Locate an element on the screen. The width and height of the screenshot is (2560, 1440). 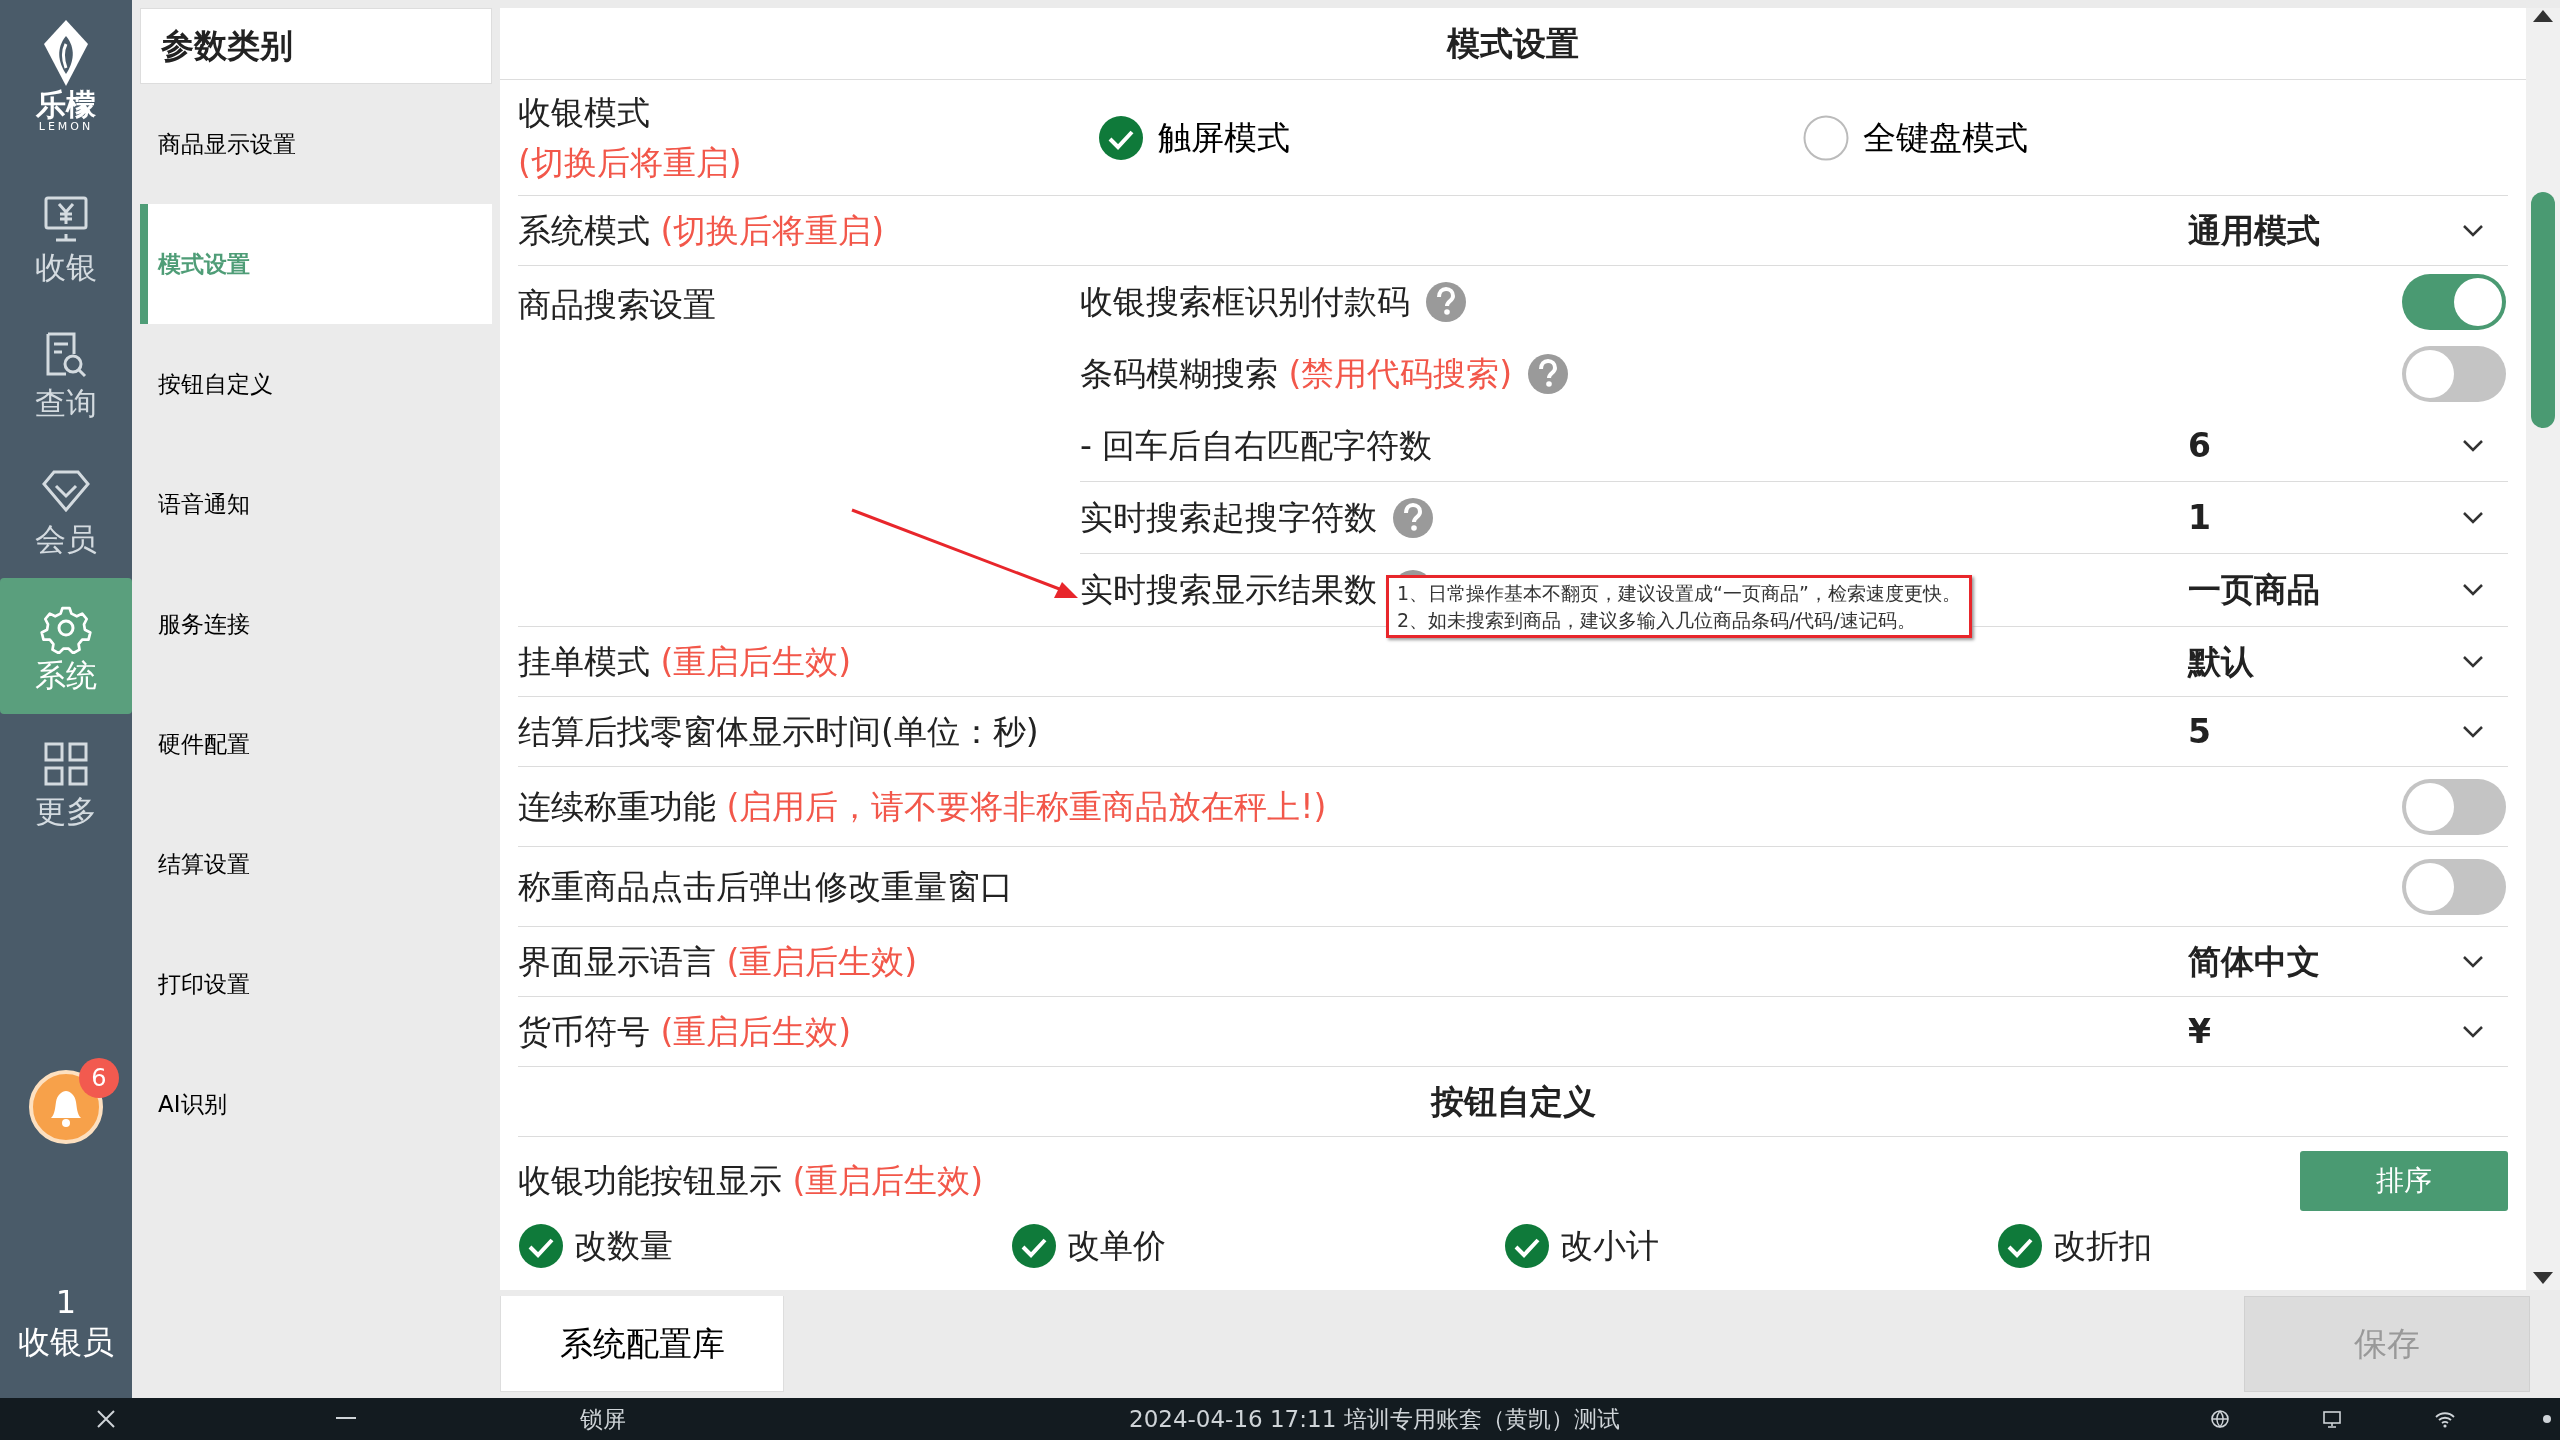
select-value: 5 is located at coordinates (2313, 731).